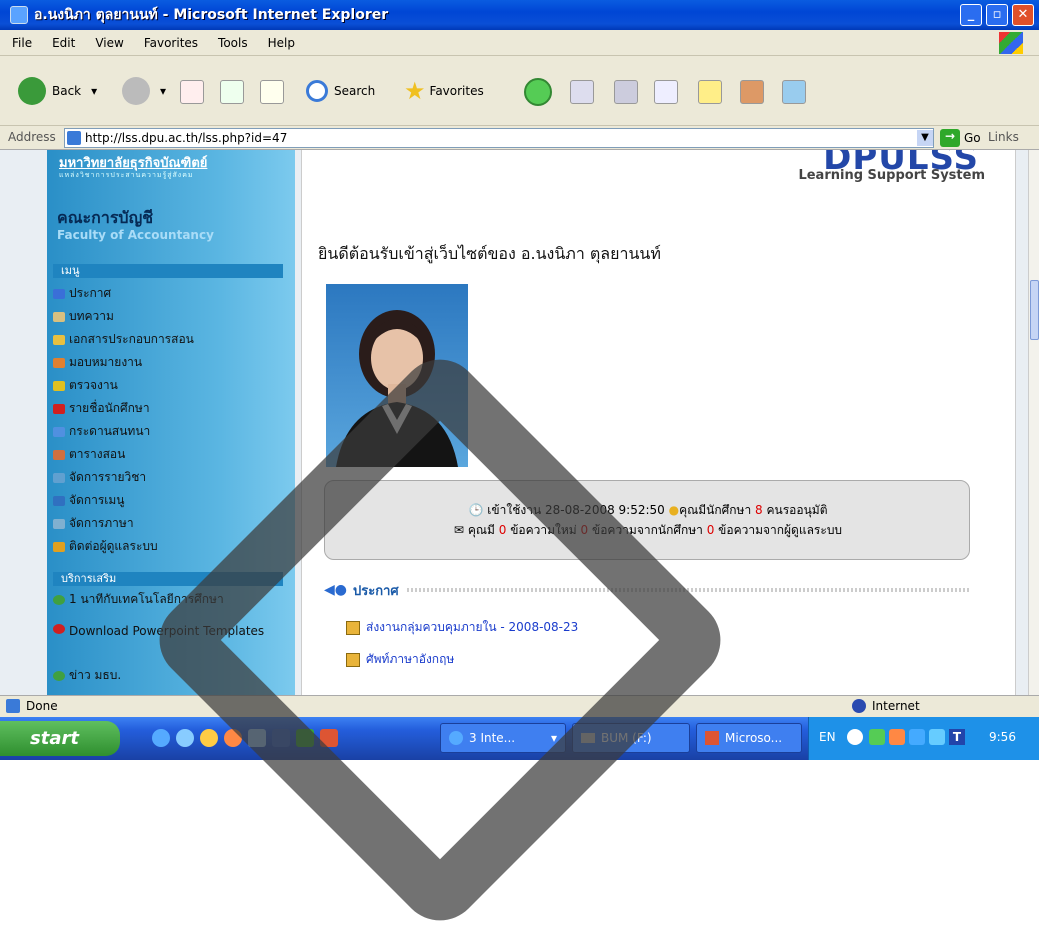 This screenshot has width=1039, height=937. What do you see at coordinates (161, 738) in the screenshot?
I see `ie-quicklaunch-icon` at bounding box center [161, 738].